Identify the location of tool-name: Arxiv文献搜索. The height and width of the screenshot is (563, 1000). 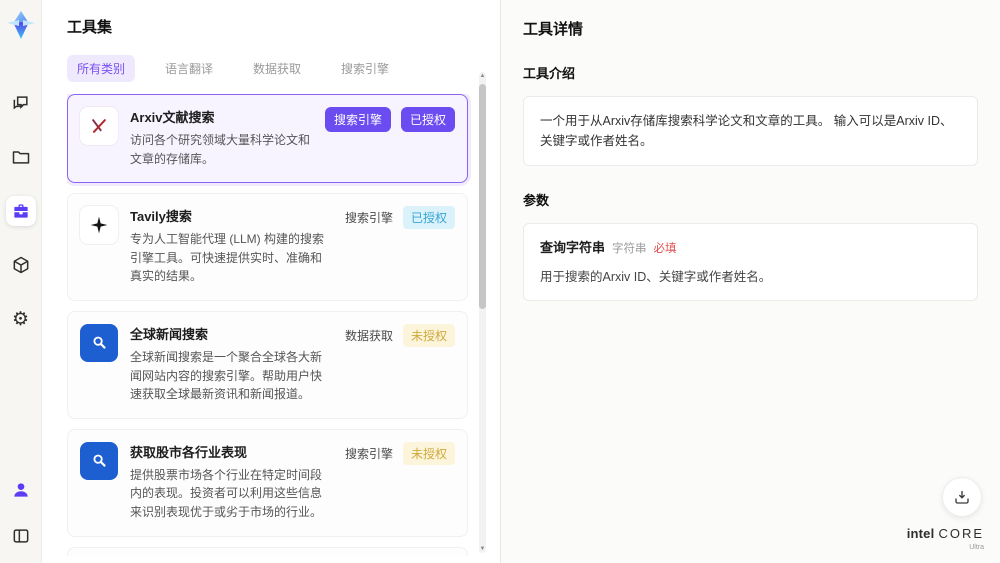
(172, 117).